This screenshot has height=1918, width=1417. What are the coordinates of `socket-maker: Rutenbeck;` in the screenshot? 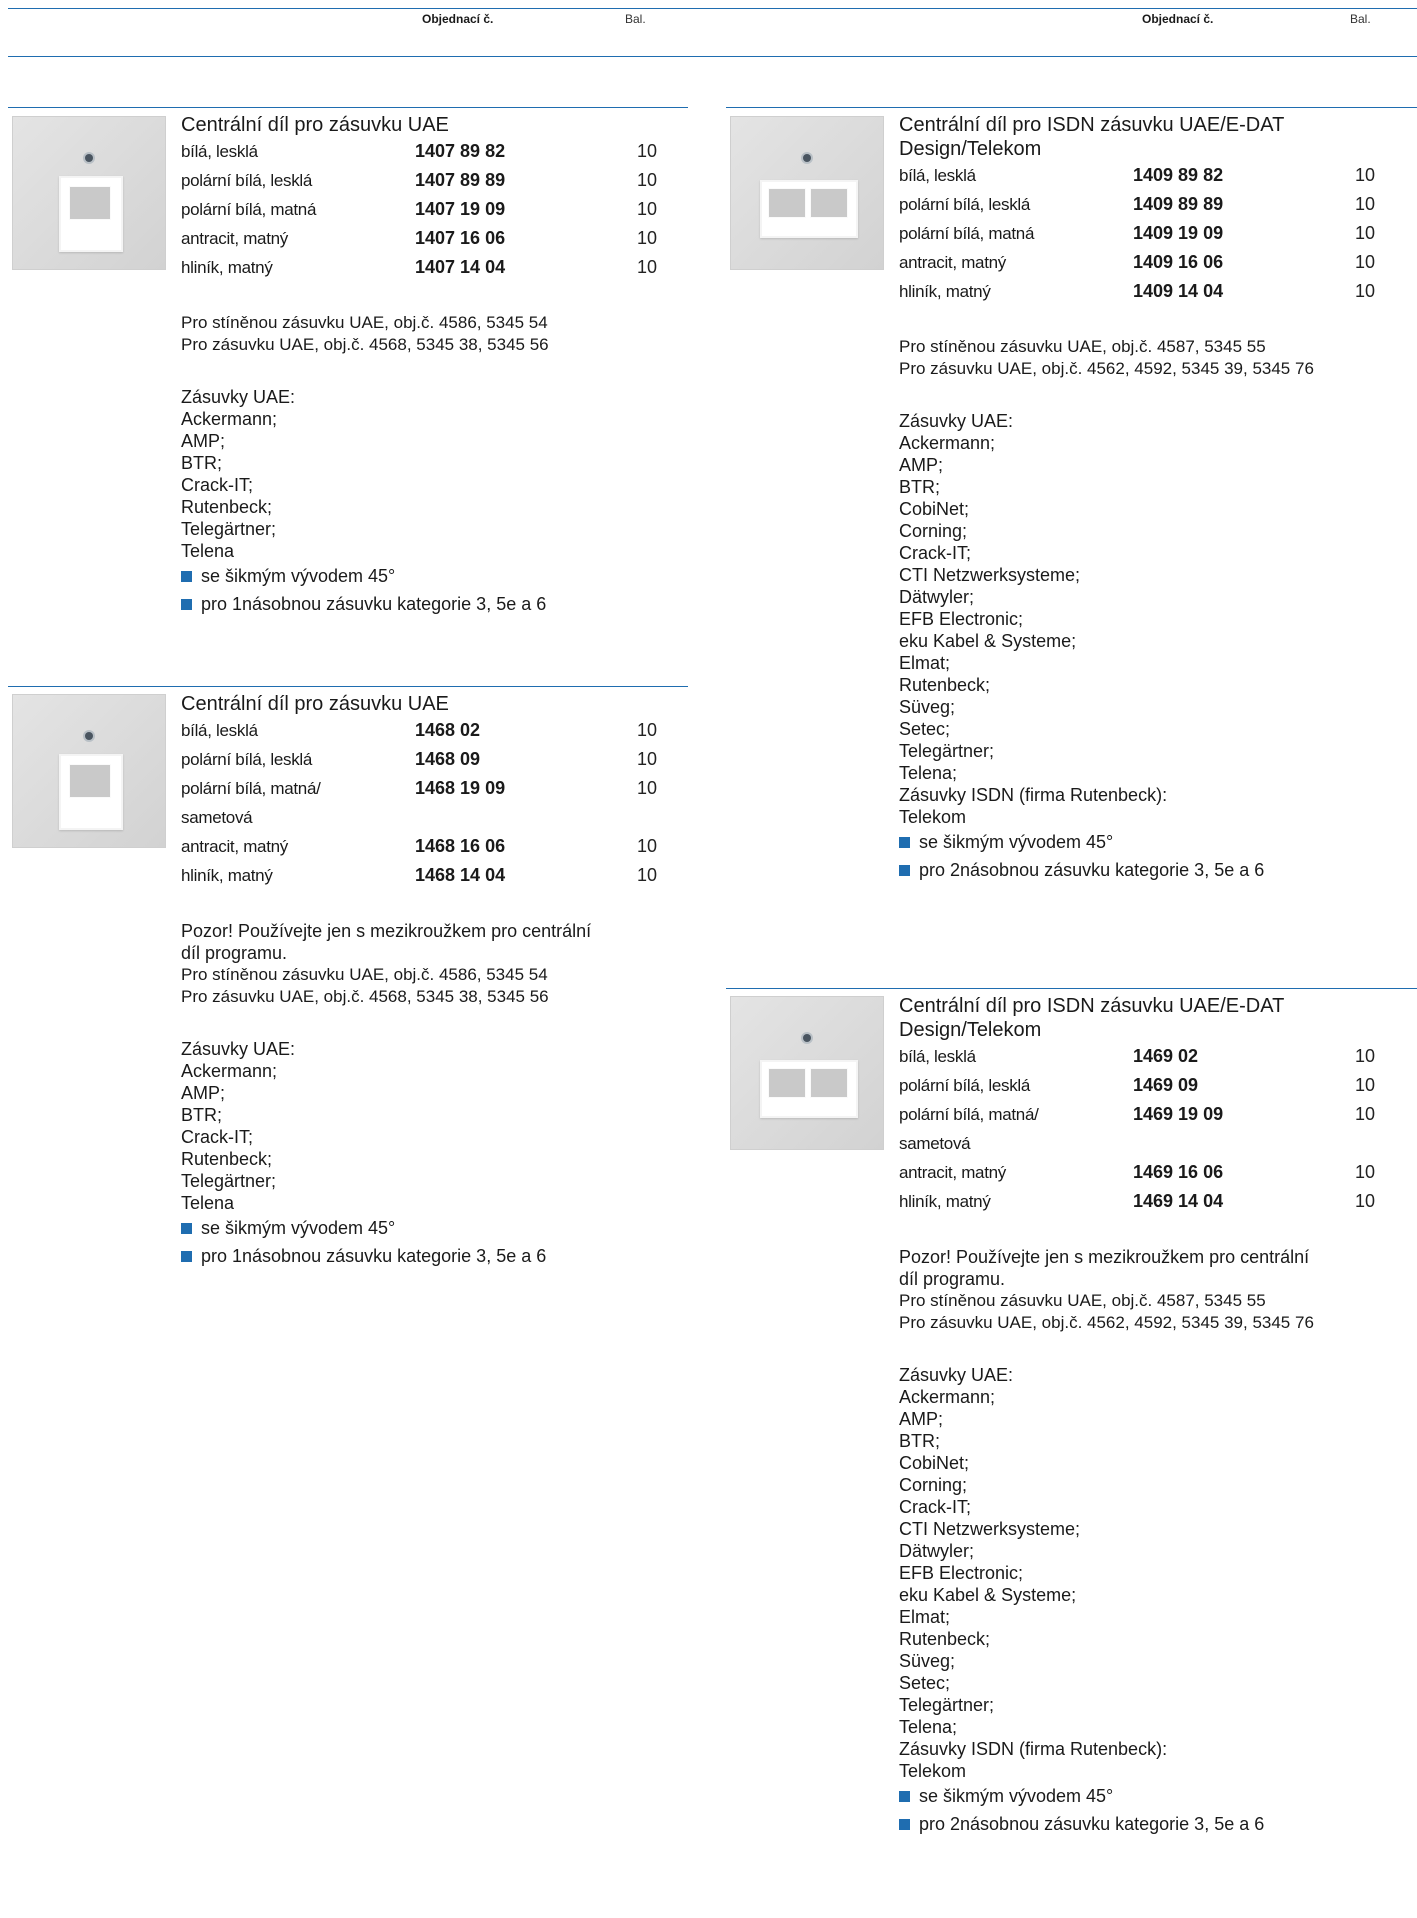 It's located at (945, 685).